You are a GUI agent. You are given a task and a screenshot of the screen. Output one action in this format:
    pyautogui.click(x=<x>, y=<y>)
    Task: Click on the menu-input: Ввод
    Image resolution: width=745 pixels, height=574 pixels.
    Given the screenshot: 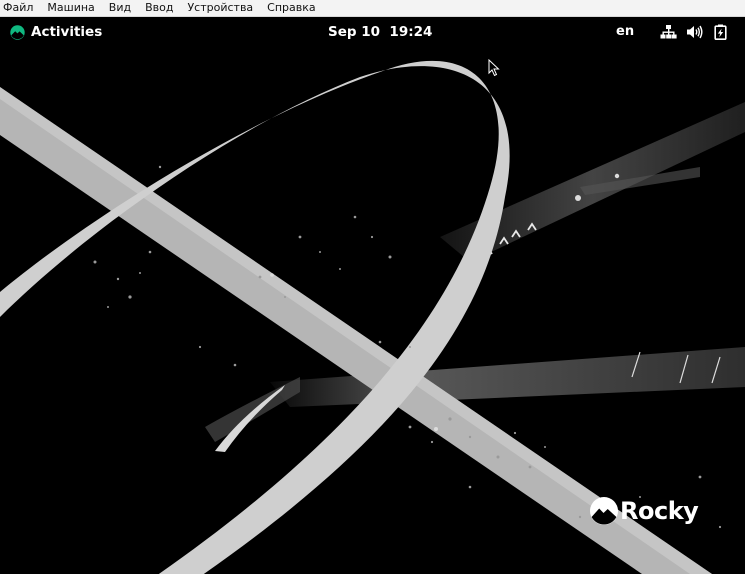 What is the action you would take?
    pyautogui.click(x=159, y=8)
    